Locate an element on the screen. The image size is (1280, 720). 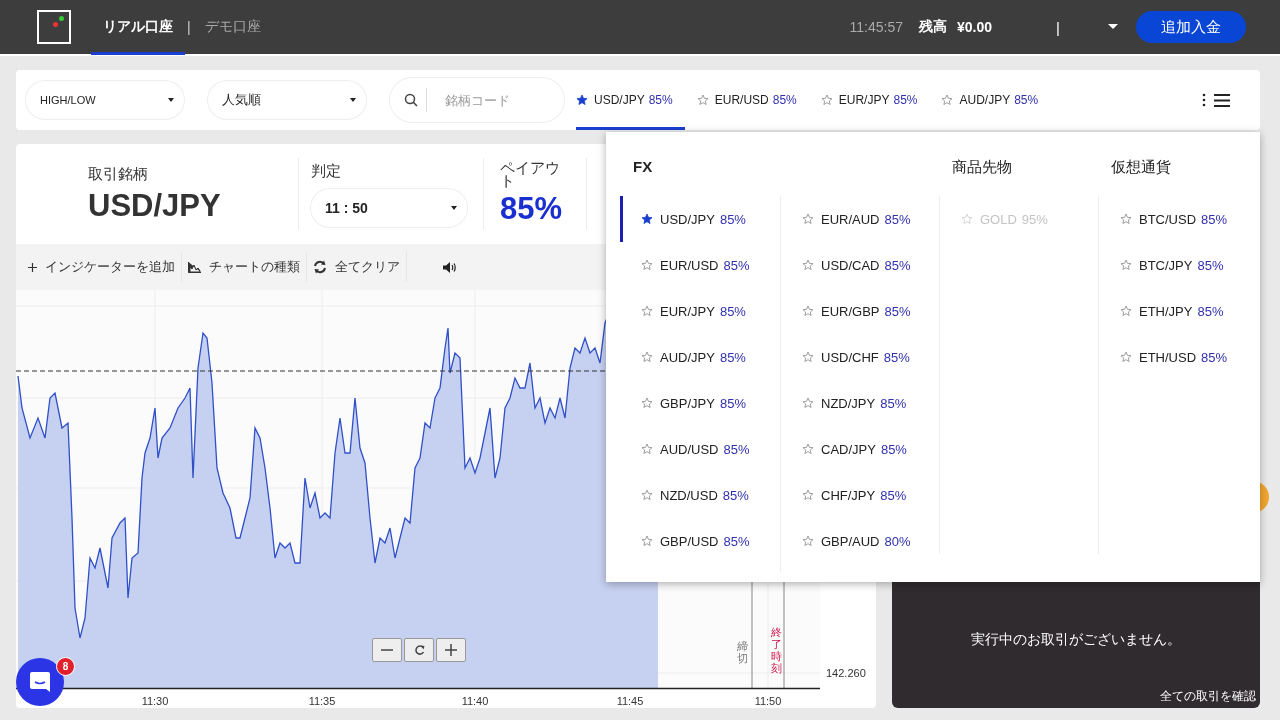
payout-value: 85% is located at coordinates (532, 209).